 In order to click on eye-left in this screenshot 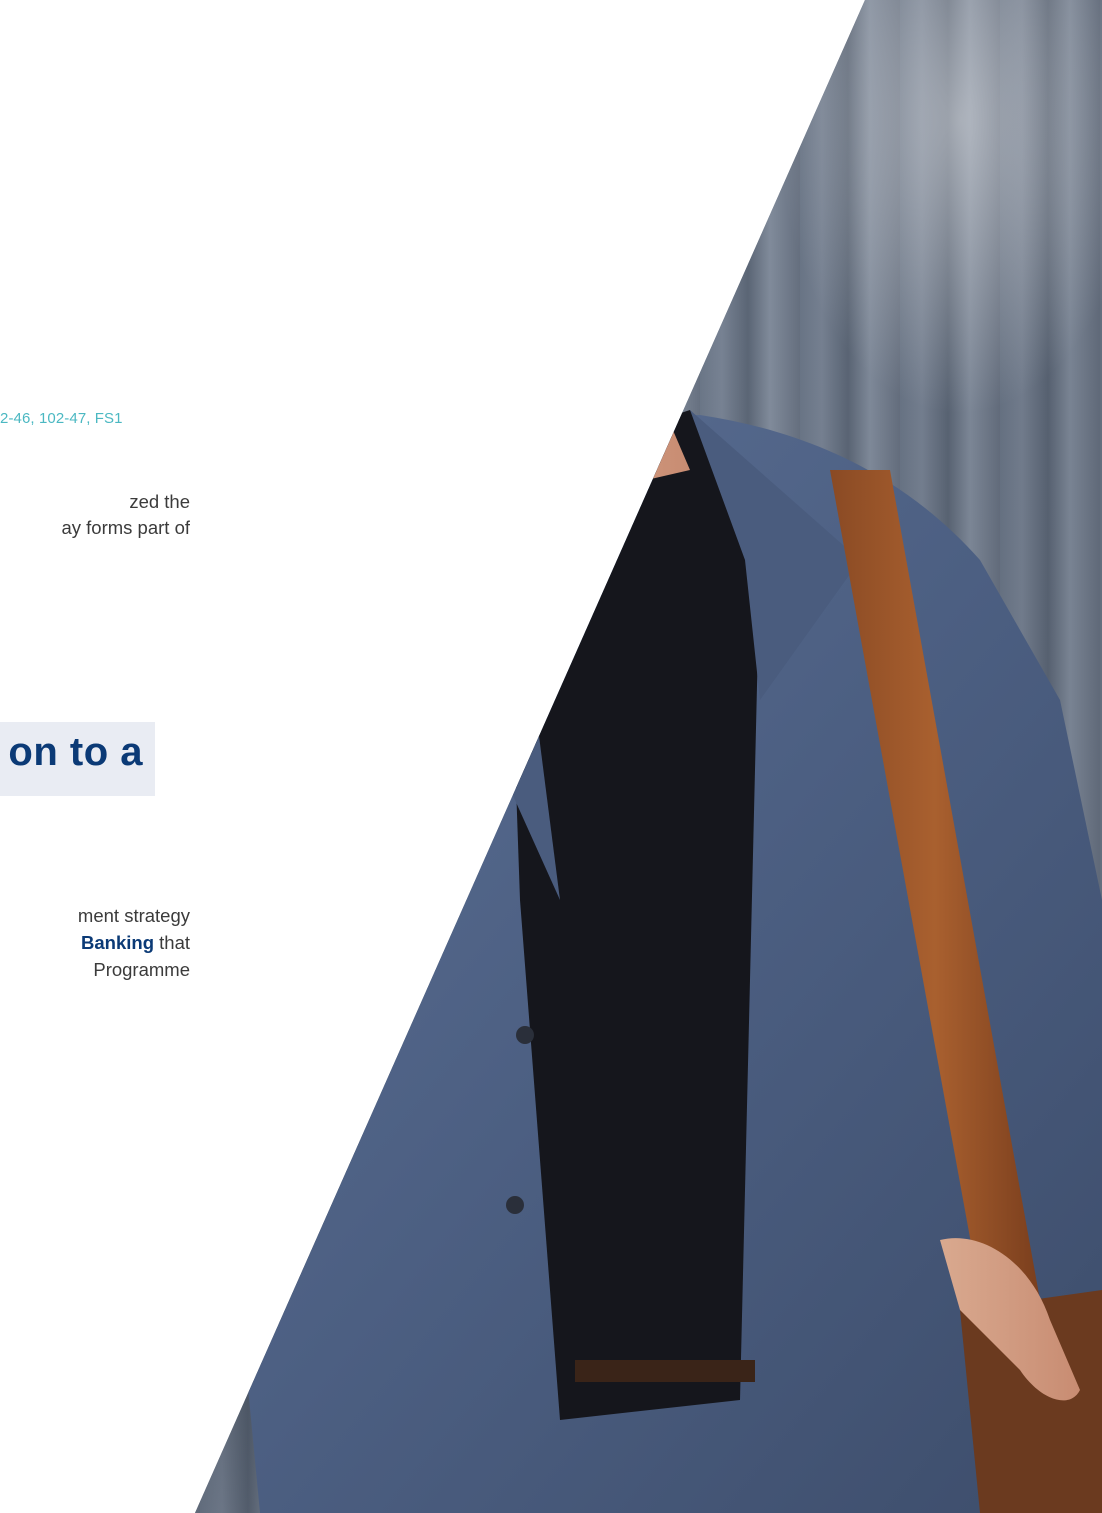, I will do `click(447, 370)`.